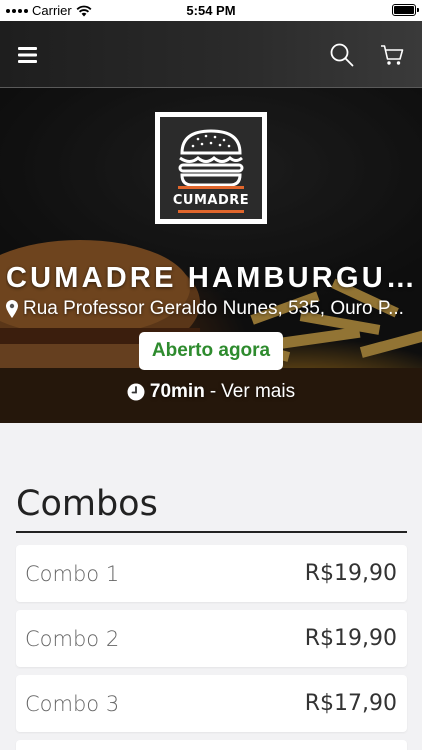  Describe the element at coordinates (211, 351) in the screenshot. I see `open-status-badge: Aberto agora` at that location.